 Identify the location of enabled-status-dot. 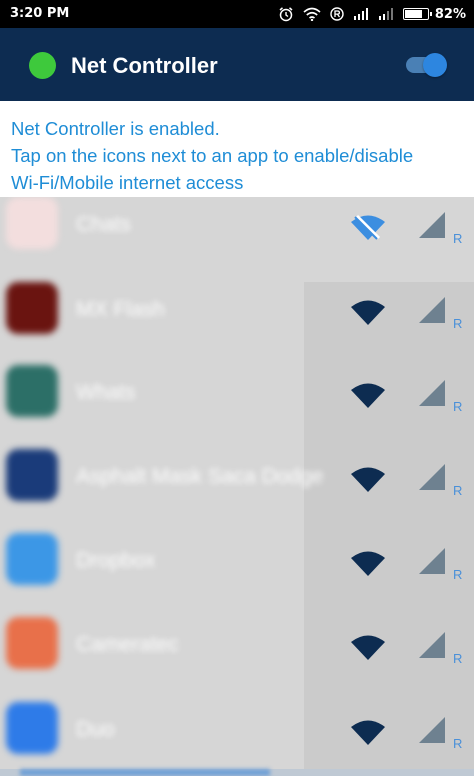
(42, 65).